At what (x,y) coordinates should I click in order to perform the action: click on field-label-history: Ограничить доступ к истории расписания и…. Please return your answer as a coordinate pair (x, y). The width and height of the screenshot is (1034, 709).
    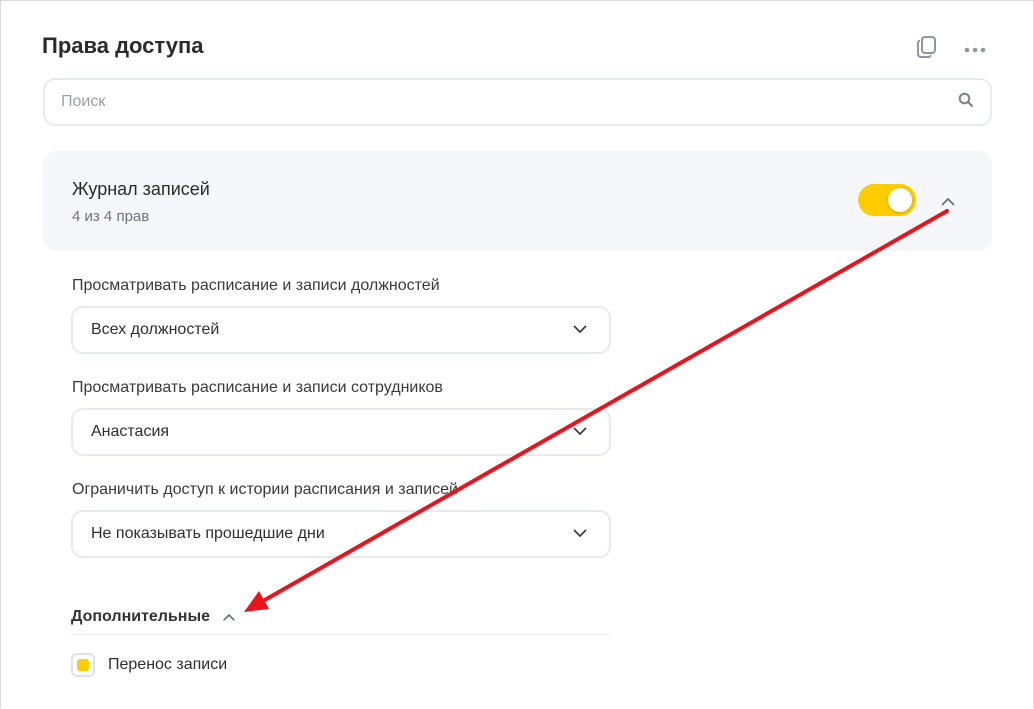
    Looking at the image, I should click on (265, 489).